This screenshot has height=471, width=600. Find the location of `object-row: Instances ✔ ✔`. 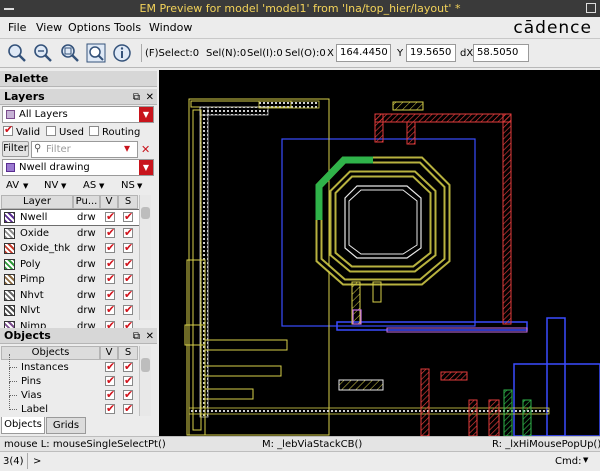

object-row: Instances ✔ ✔ is located at coordinates (70, 364).